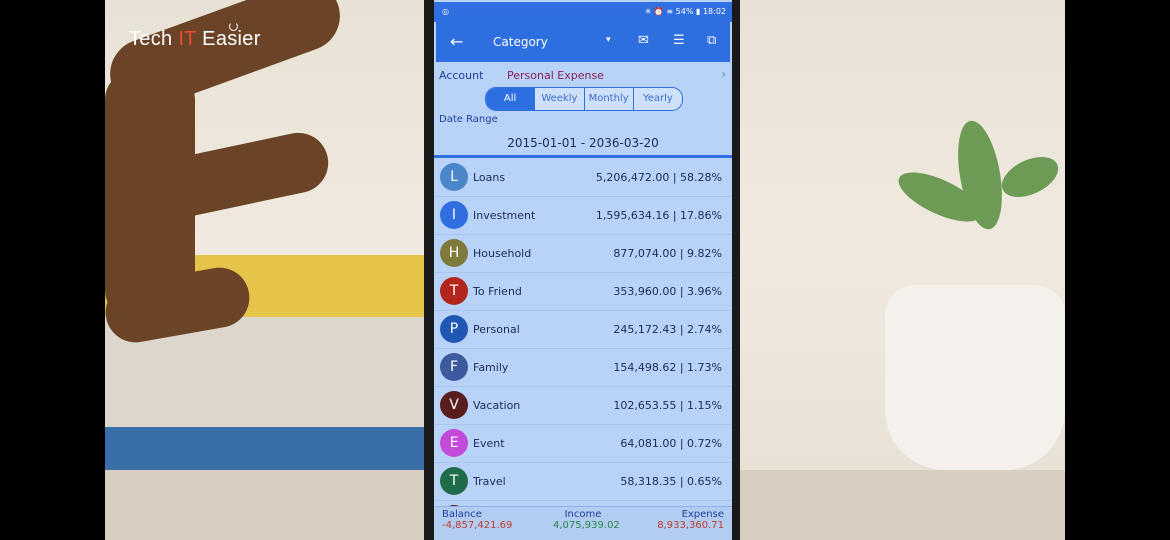 Image resolution: width=1170 pixels, height=540 pixels. What do you see at coordinates (667, 253) in the screenshot?
I see `category-amount: 877,074.00 | 9.82%` at bounding box center [667, 253].